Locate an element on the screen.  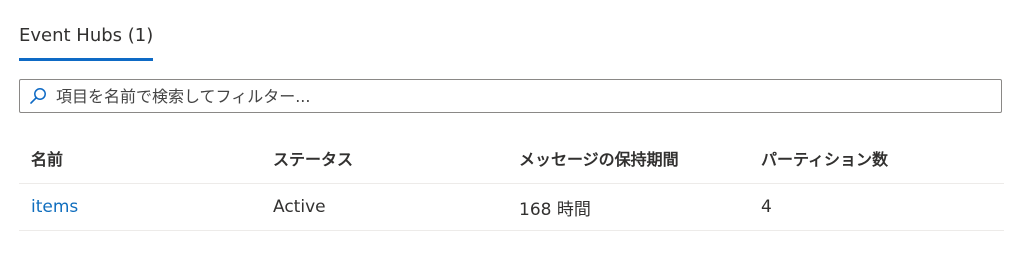
event-hub-name-link: items is located at coordinates (54, 207).